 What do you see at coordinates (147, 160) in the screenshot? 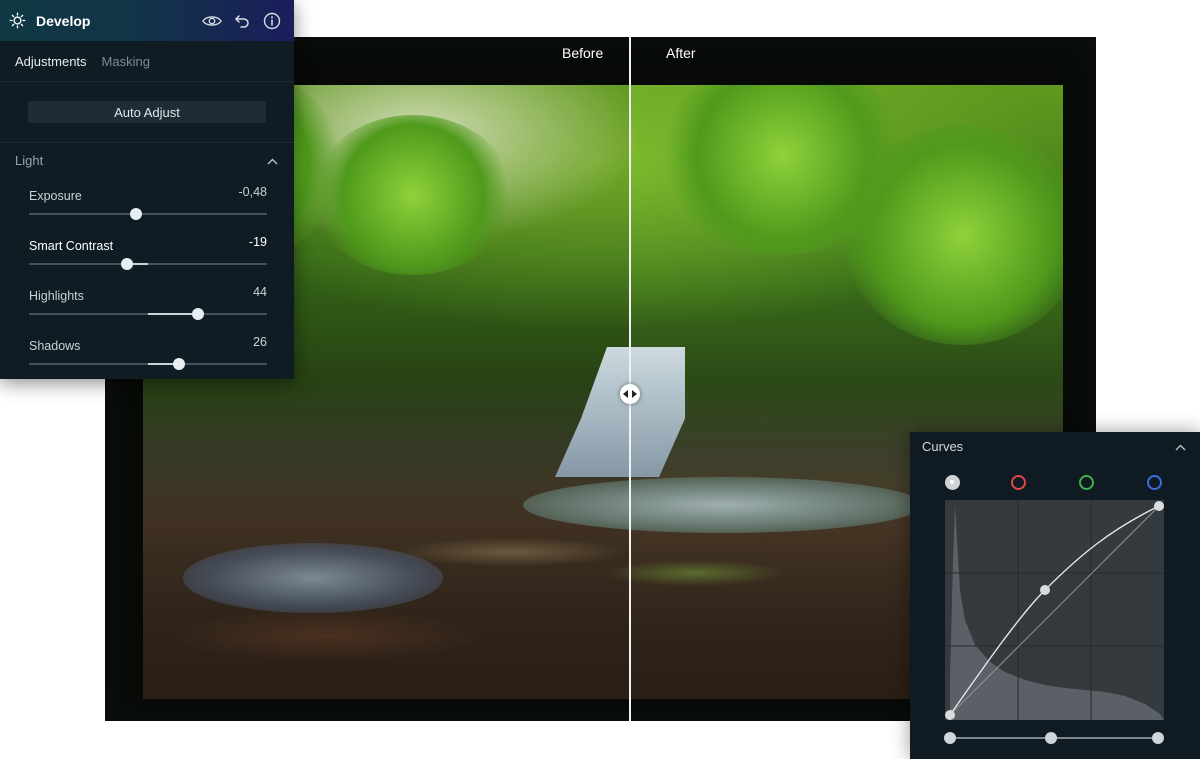
I see `light-section-header: Light` at bounding box center [147, 160].